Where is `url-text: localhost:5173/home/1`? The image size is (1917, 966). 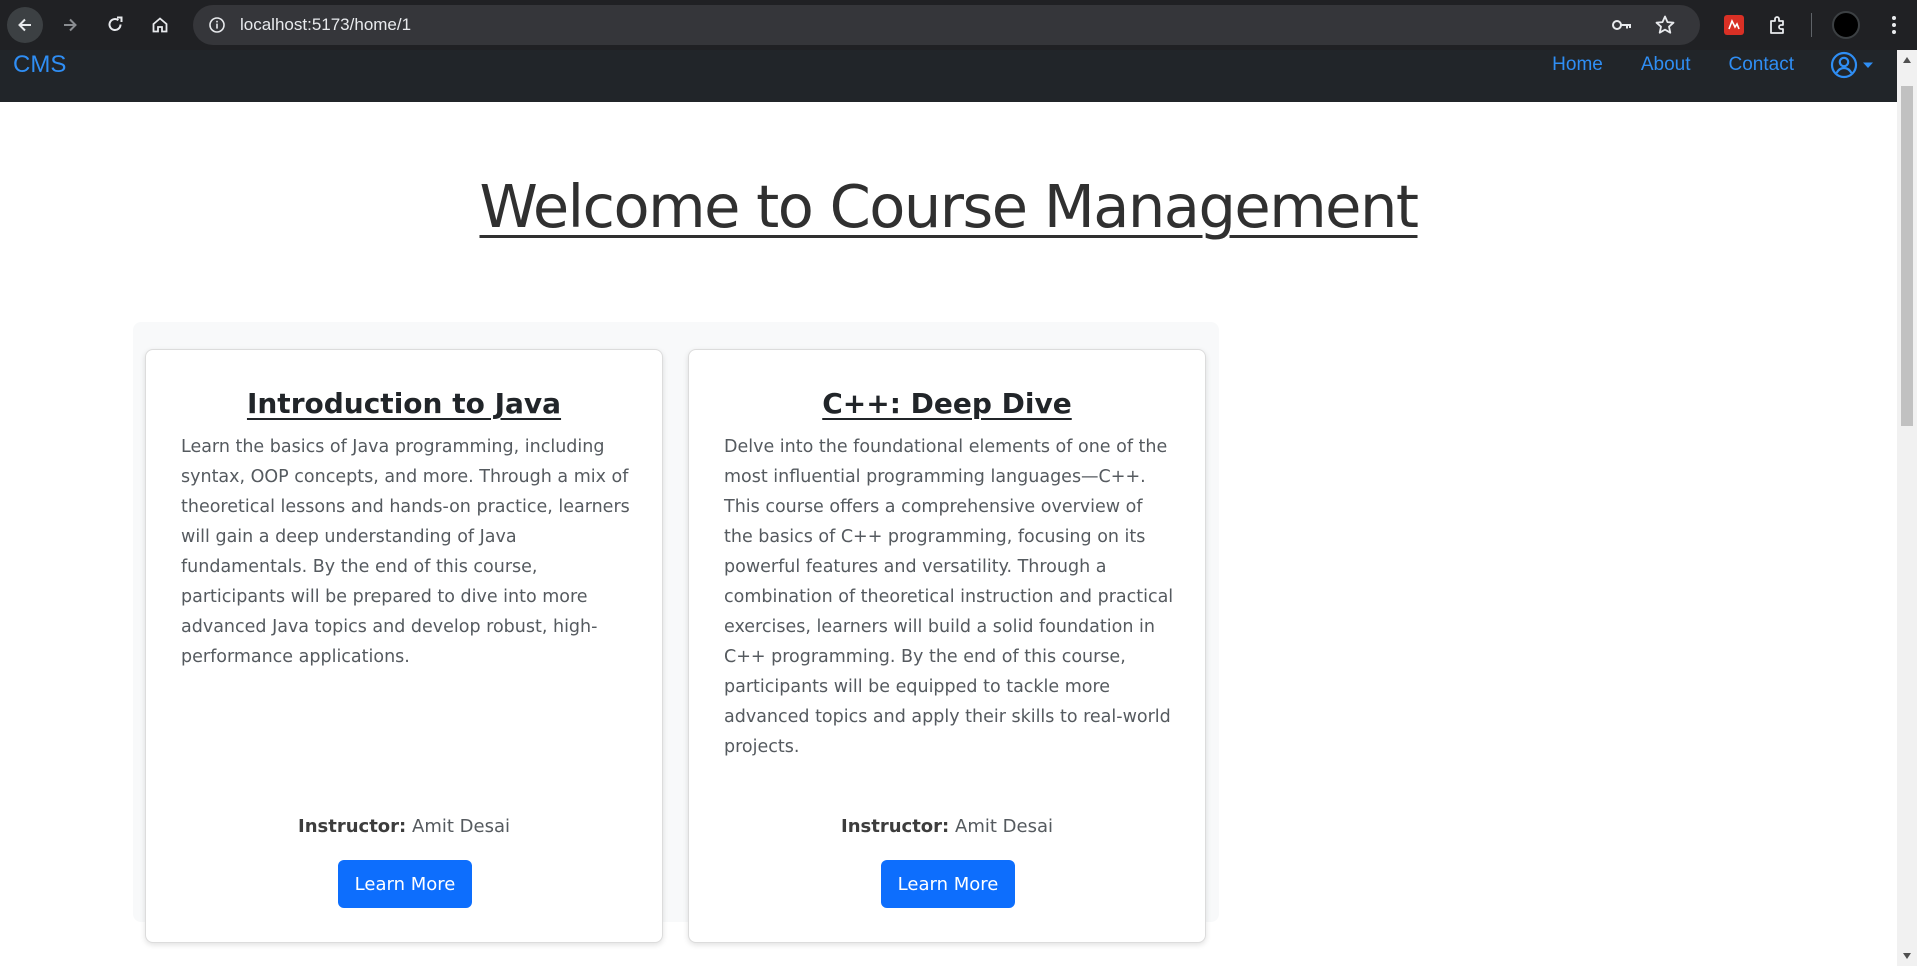 url-text: localhost:5173/home/1 is located at coordinates (325, 25).